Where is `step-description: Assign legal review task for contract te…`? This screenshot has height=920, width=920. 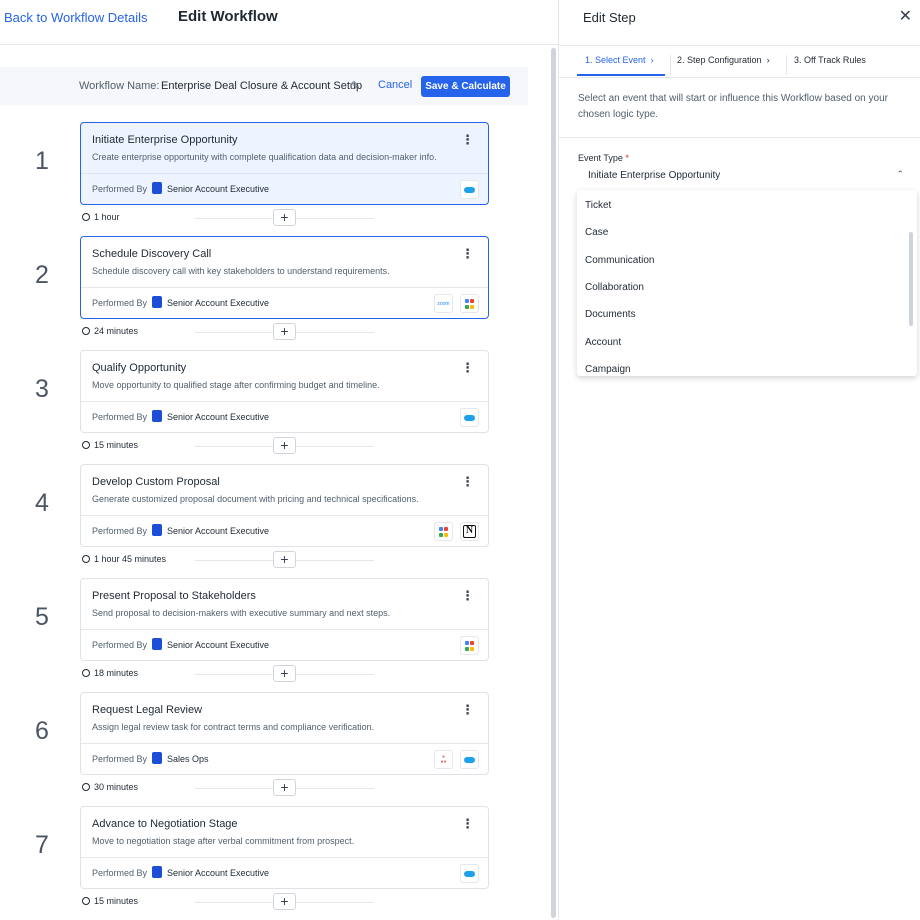
step-description: Assign legal review task for contract te… is located at coordinates (233, 727).